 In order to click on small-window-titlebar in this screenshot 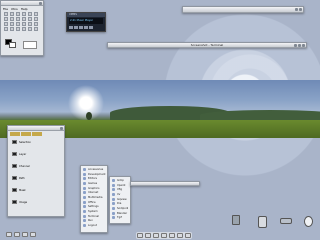, I will do `click(165, 184)`.